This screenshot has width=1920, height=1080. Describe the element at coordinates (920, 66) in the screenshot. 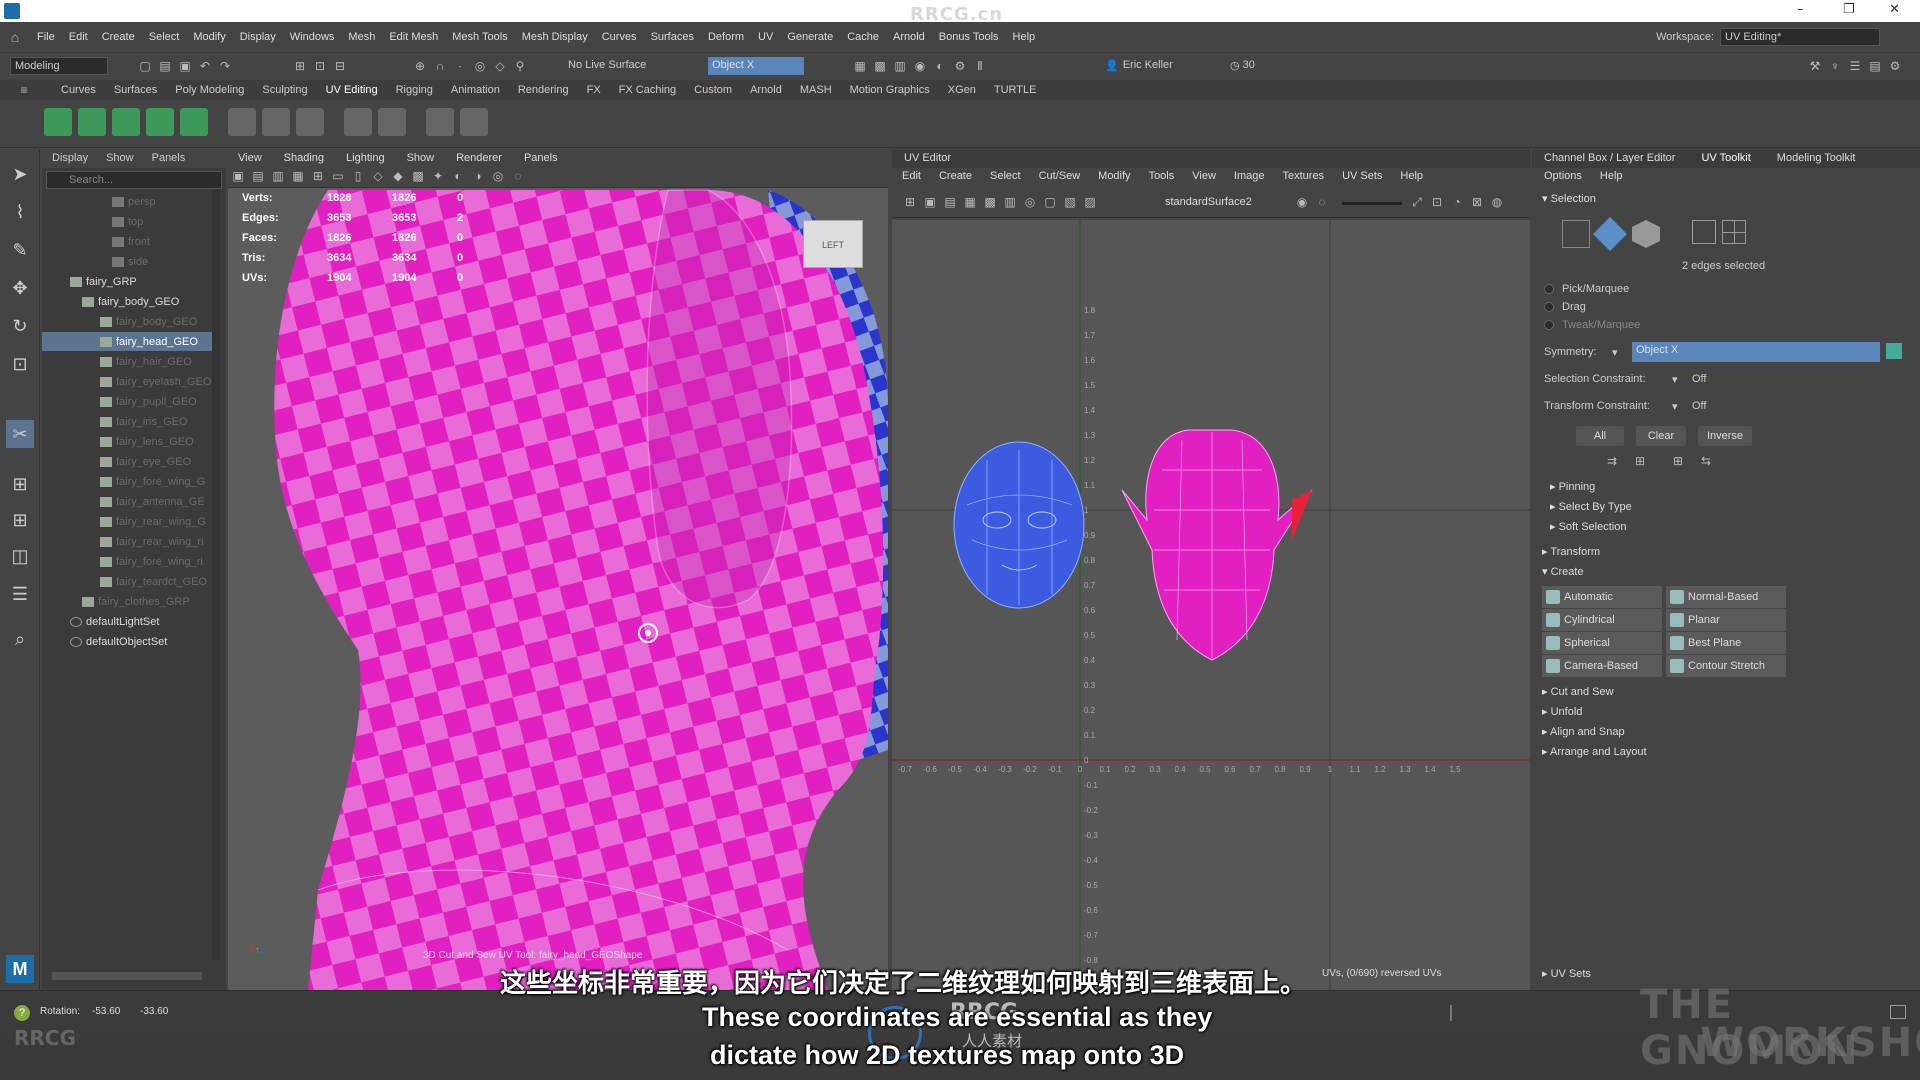

I see `hypershade-icon: ◉` at that location.